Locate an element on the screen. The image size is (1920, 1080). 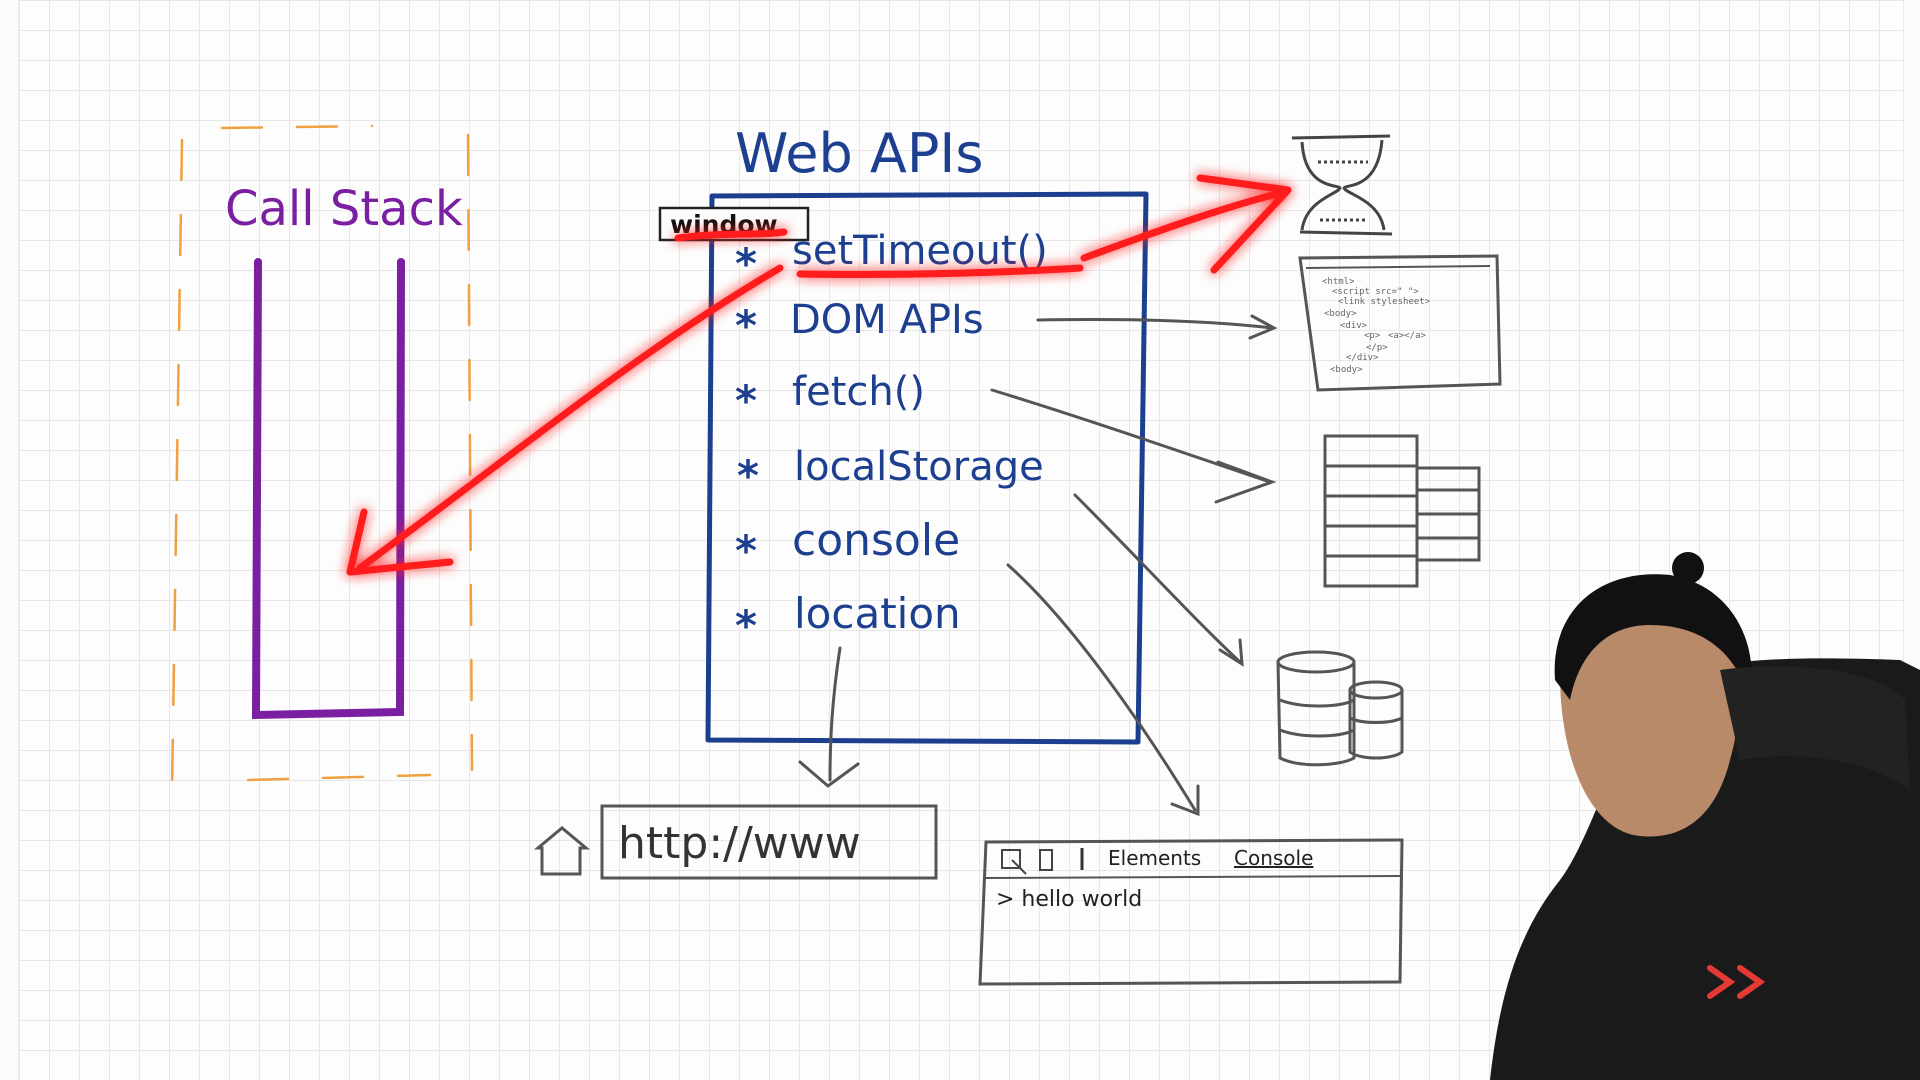
url-text: http://www is located at coordinates (739, 843).